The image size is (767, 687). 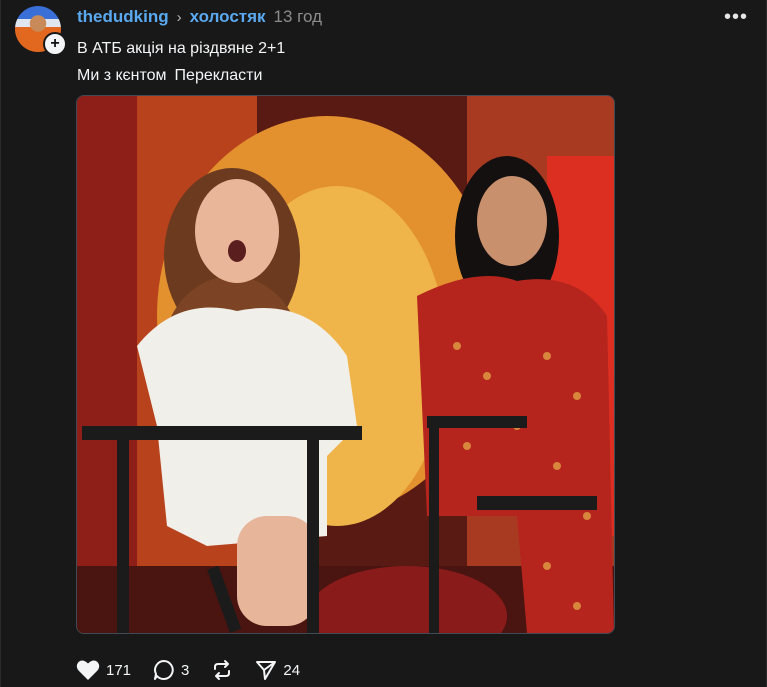 I want to click on repost-icon, so click(x=222, y=670).